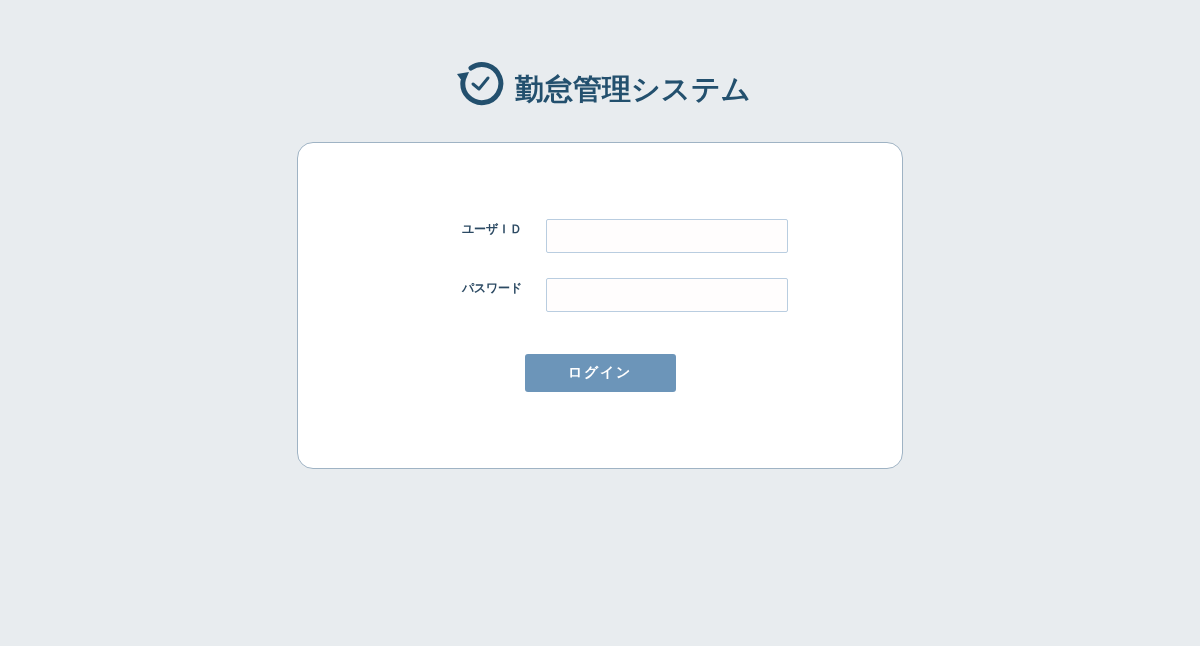  What do you see at coordinates (492, 229) in the screenshot?
I see `field-label: ユーザＩＤ` at bounding box center [492, 229].